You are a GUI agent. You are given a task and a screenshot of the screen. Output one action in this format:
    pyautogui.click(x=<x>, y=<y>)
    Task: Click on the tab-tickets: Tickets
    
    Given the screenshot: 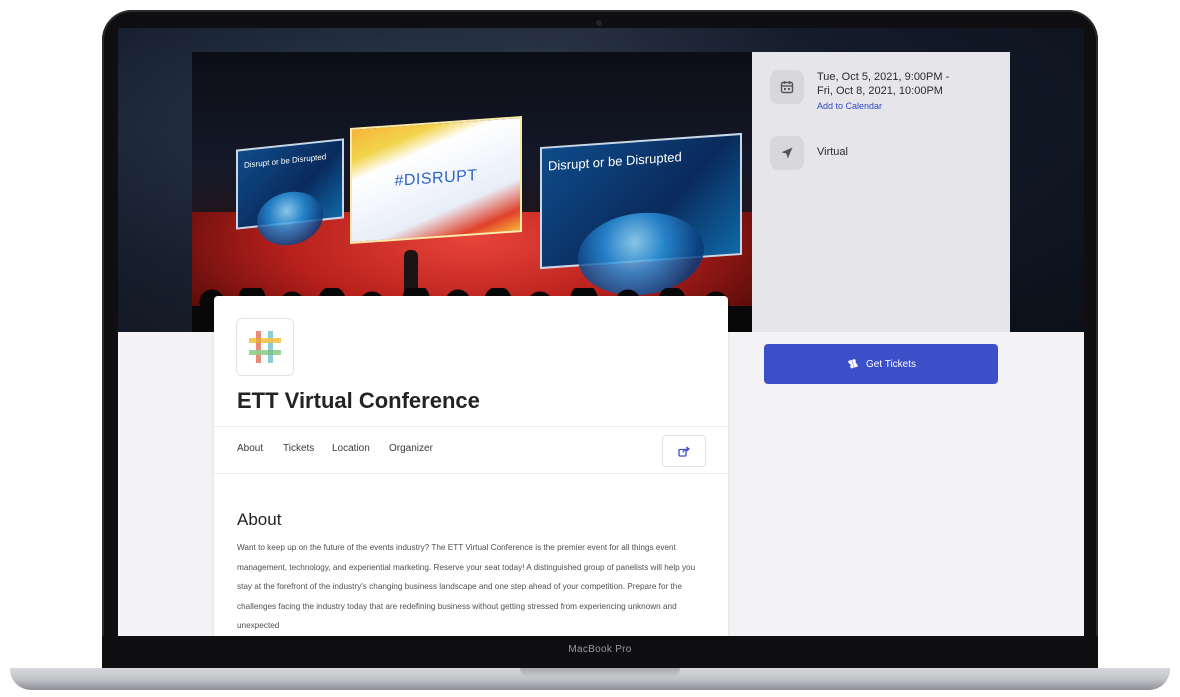 What is the action you would take?
    pyautogui.click(x=298, y=448)
    